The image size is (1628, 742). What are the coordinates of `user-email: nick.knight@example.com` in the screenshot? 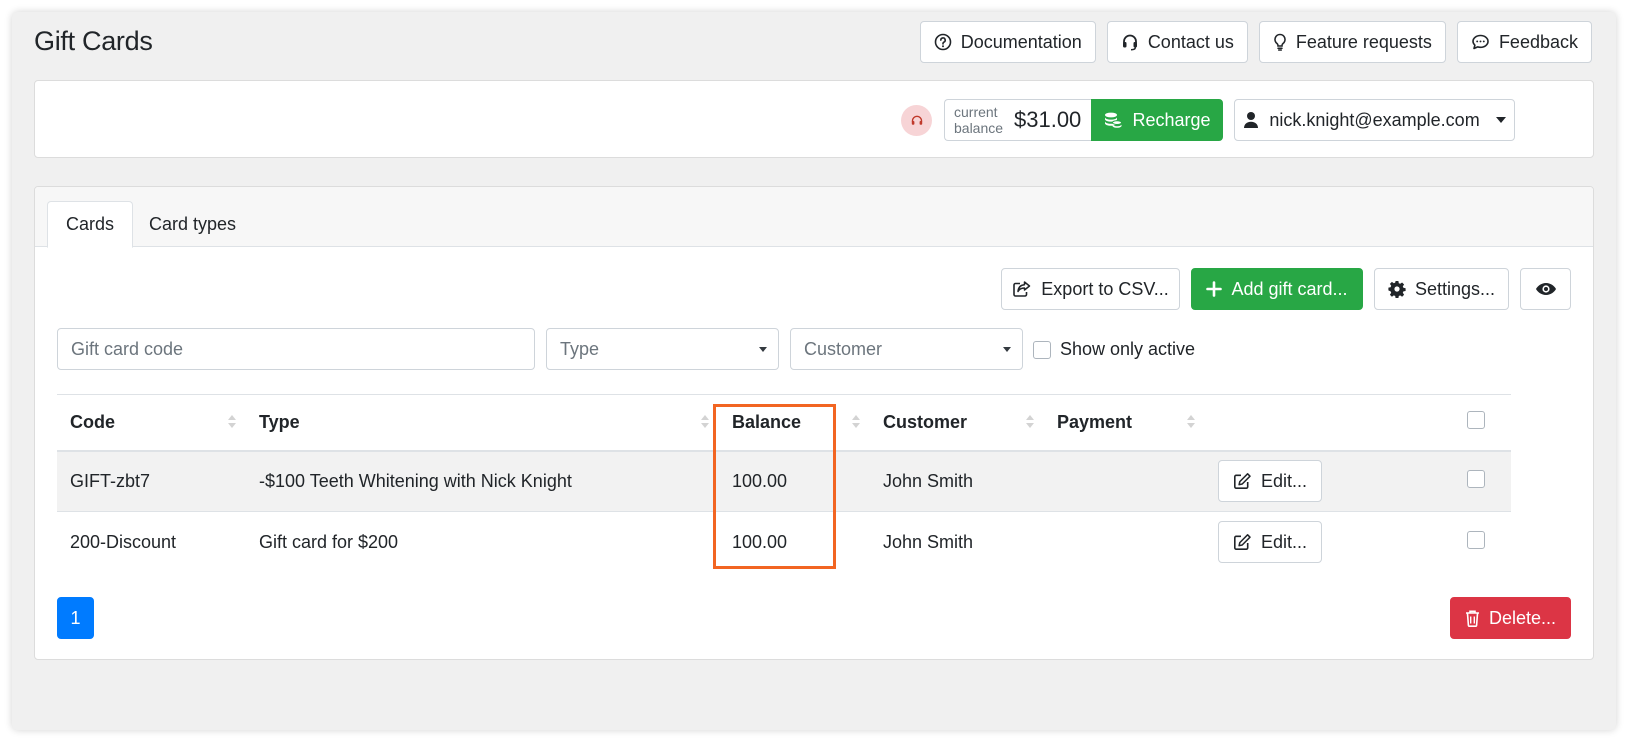 It's located at (1374, 119).